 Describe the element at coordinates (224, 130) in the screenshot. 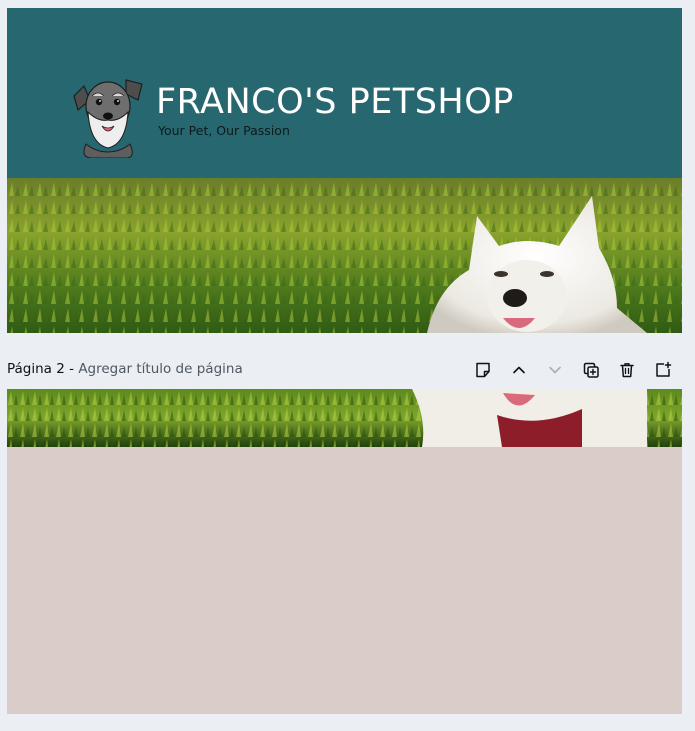

I see `brand-tagline: Your Pet, Our Passion` at that location.